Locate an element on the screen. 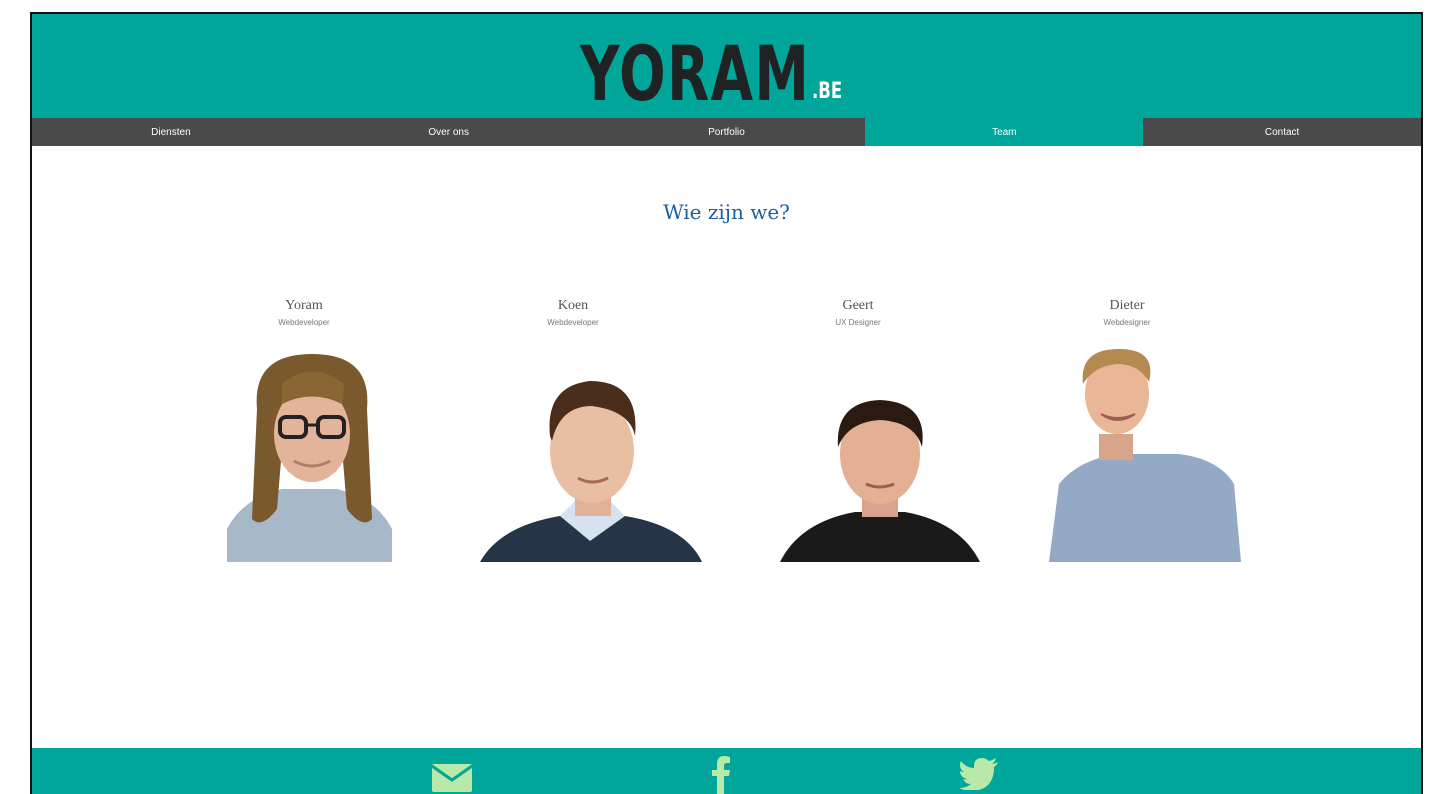  main-nav: Diensten Over ons Portfolio Team Contact is located at coordinates (726, 132).